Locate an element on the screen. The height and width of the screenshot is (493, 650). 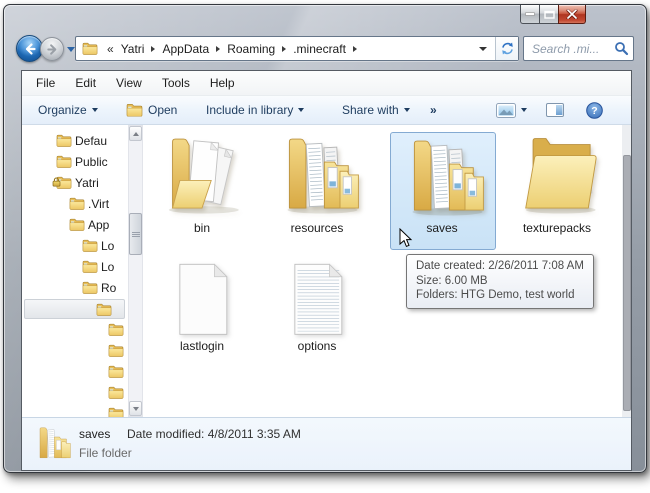
file-pane-scroll-thumb is located at coordinates (627, 283).